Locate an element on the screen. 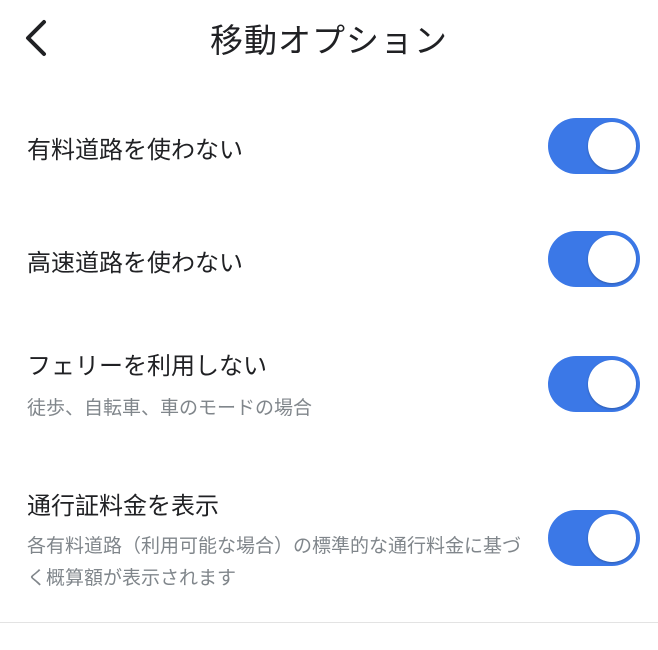  divider is located at coordinates (329, 622).